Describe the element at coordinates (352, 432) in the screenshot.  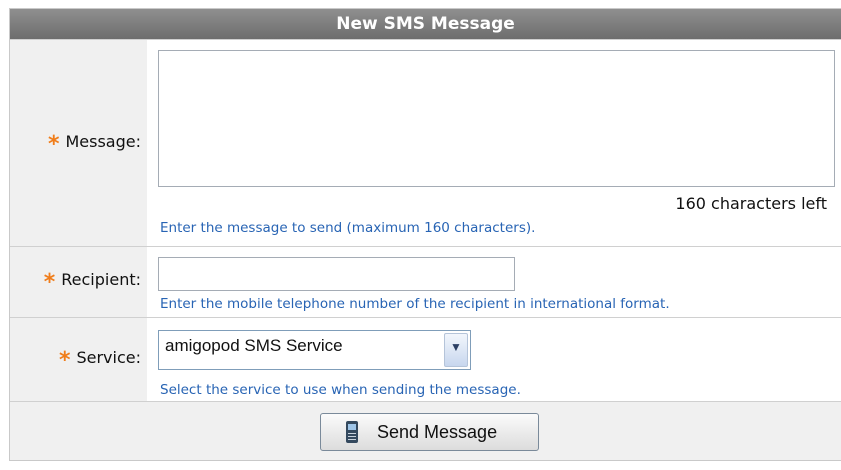
I see `mobile-phone-icon` at that location.